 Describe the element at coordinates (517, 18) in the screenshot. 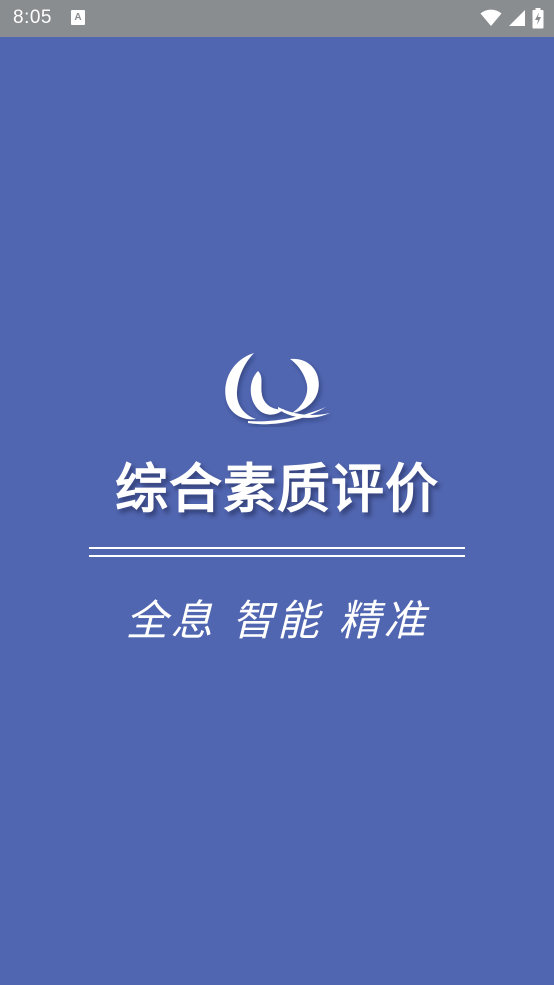

I see `signal-icon` at that location.